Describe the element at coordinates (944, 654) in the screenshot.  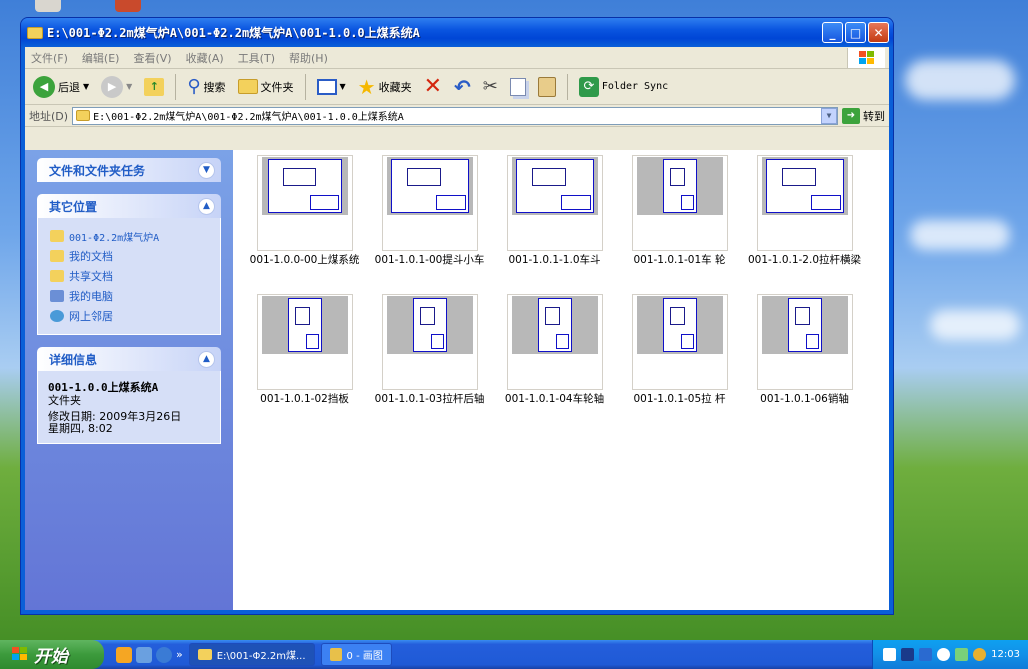
I see `collapse-tray-icon` at that location.